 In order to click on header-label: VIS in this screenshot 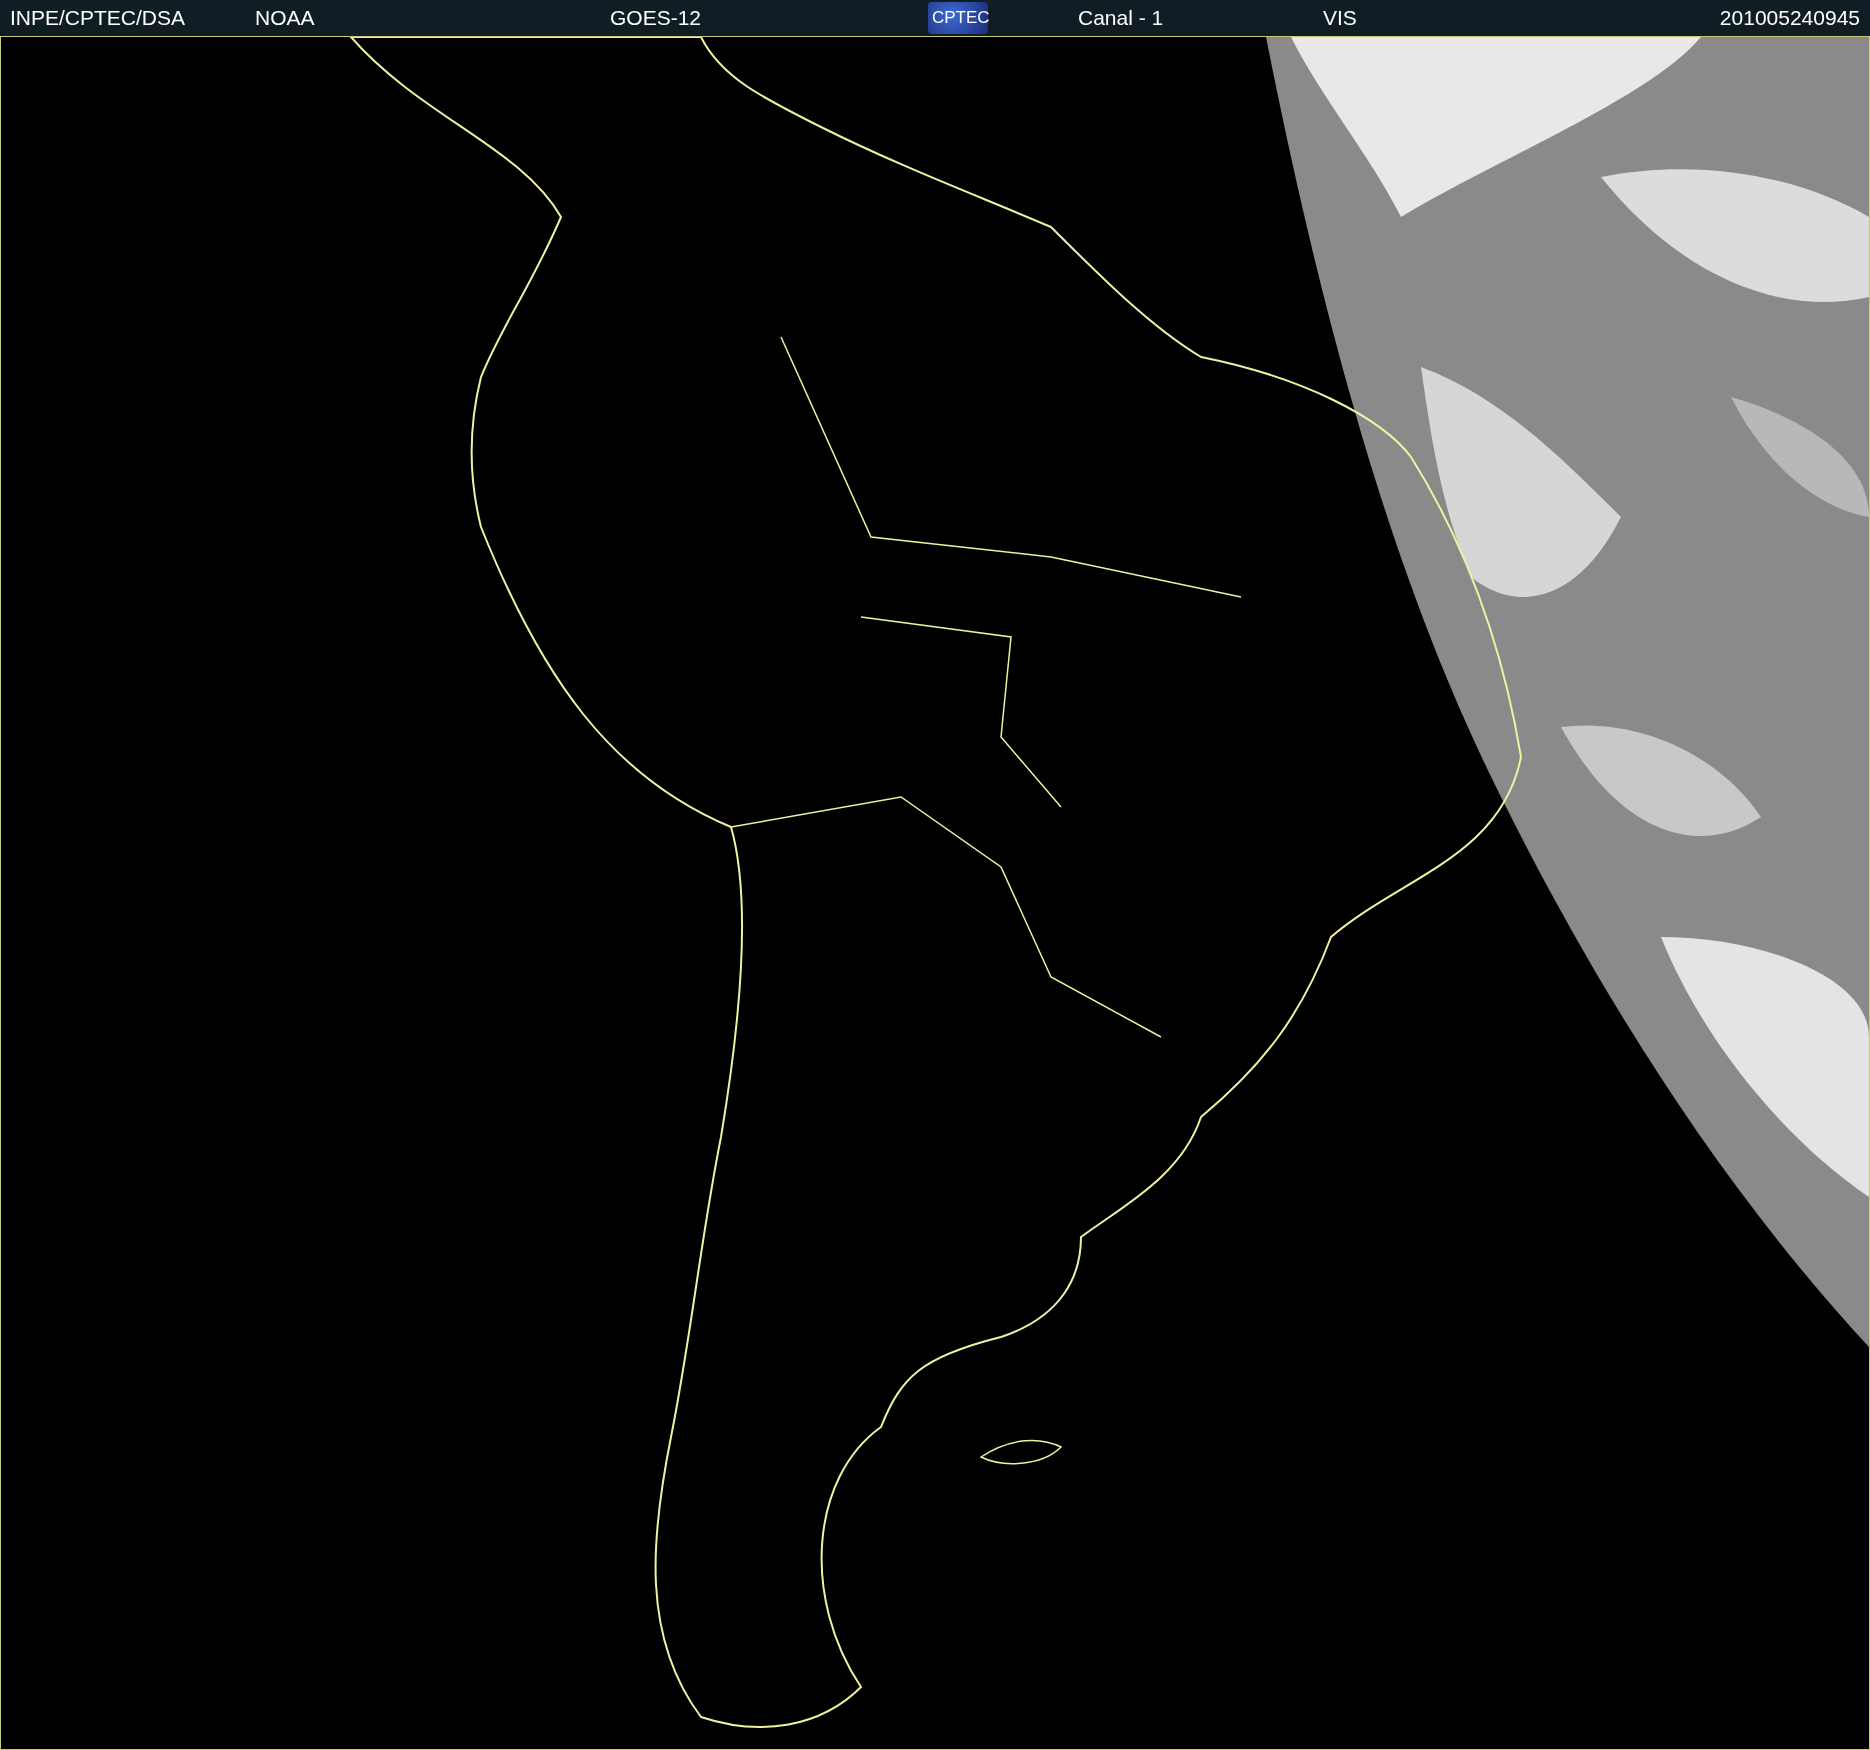, I will do `click(1340, 18)`.